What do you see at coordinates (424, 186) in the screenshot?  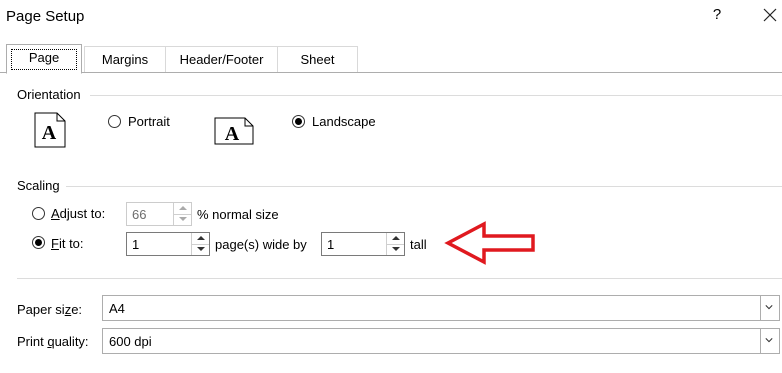 I see `scaling-separator` at bounding box center [424, 186].